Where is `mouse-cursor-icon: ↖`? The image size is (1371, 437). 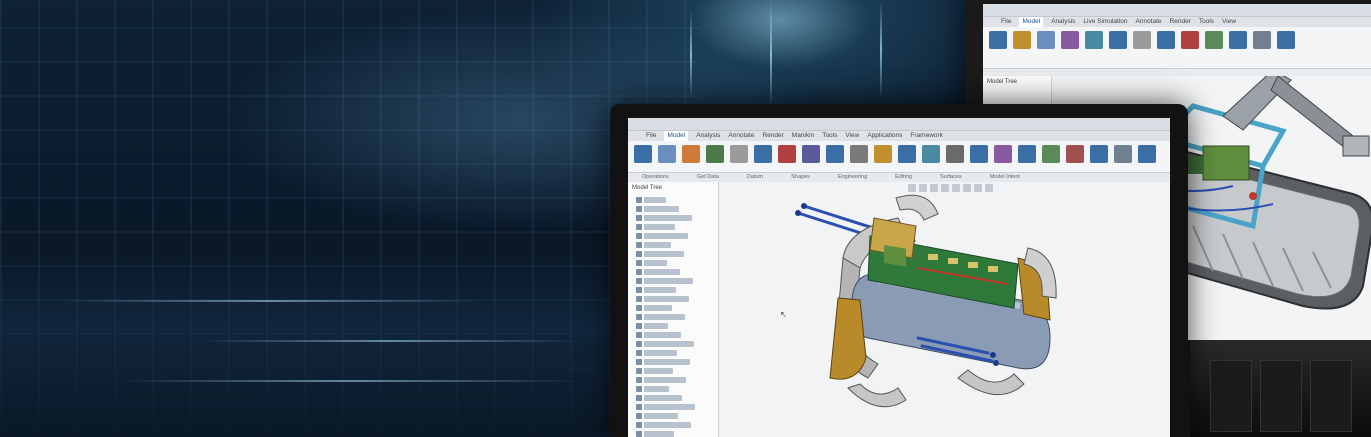
mouse-cursor-icon: ↖ is located at coordinates (783, 314).